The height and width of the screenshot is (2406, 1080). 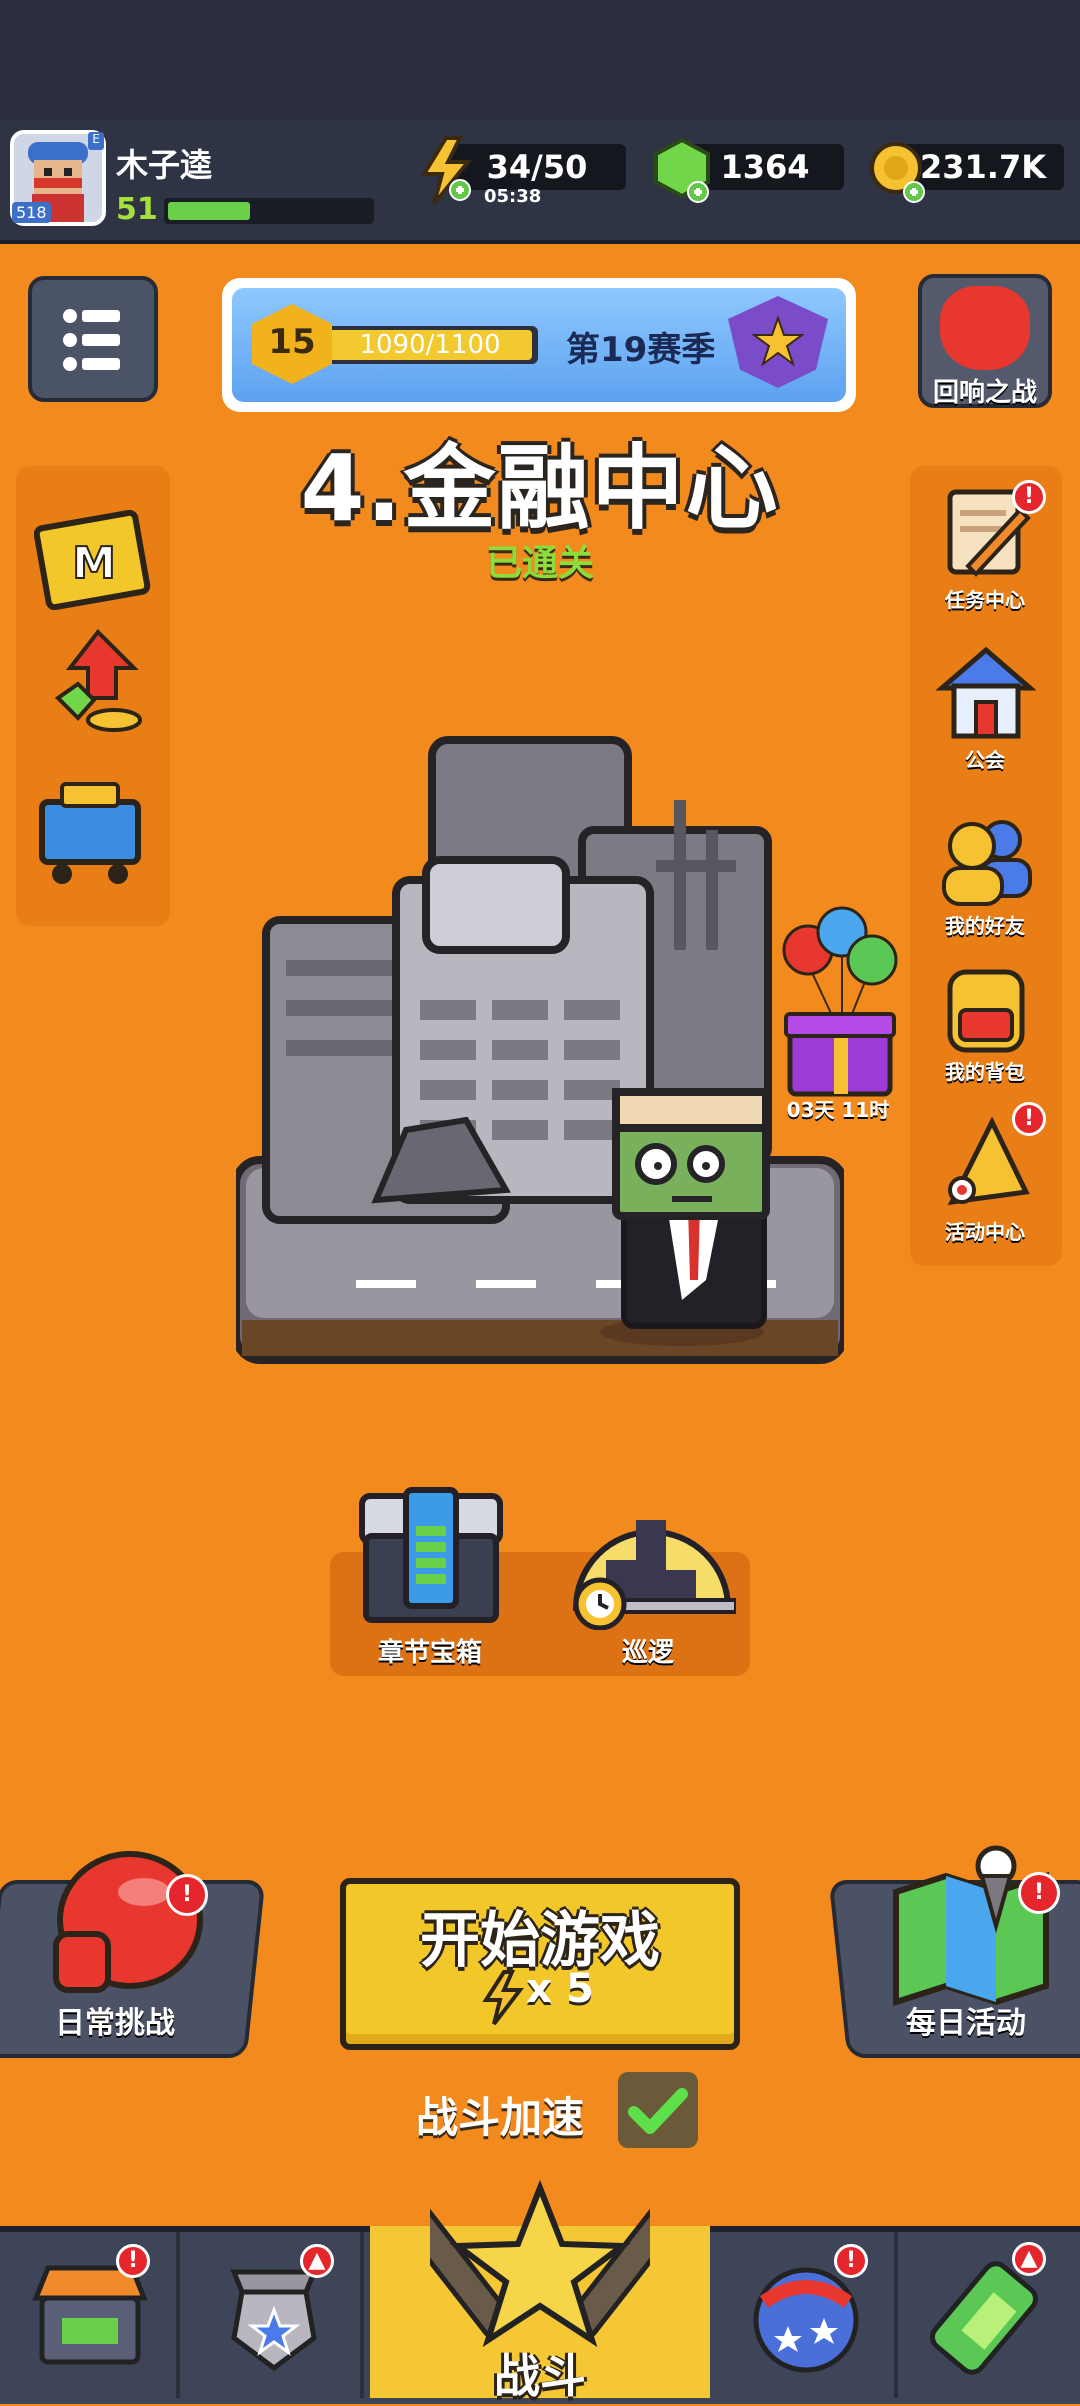 I want to click on patrol-label: 巡逻, so click(x=647, y=1653).